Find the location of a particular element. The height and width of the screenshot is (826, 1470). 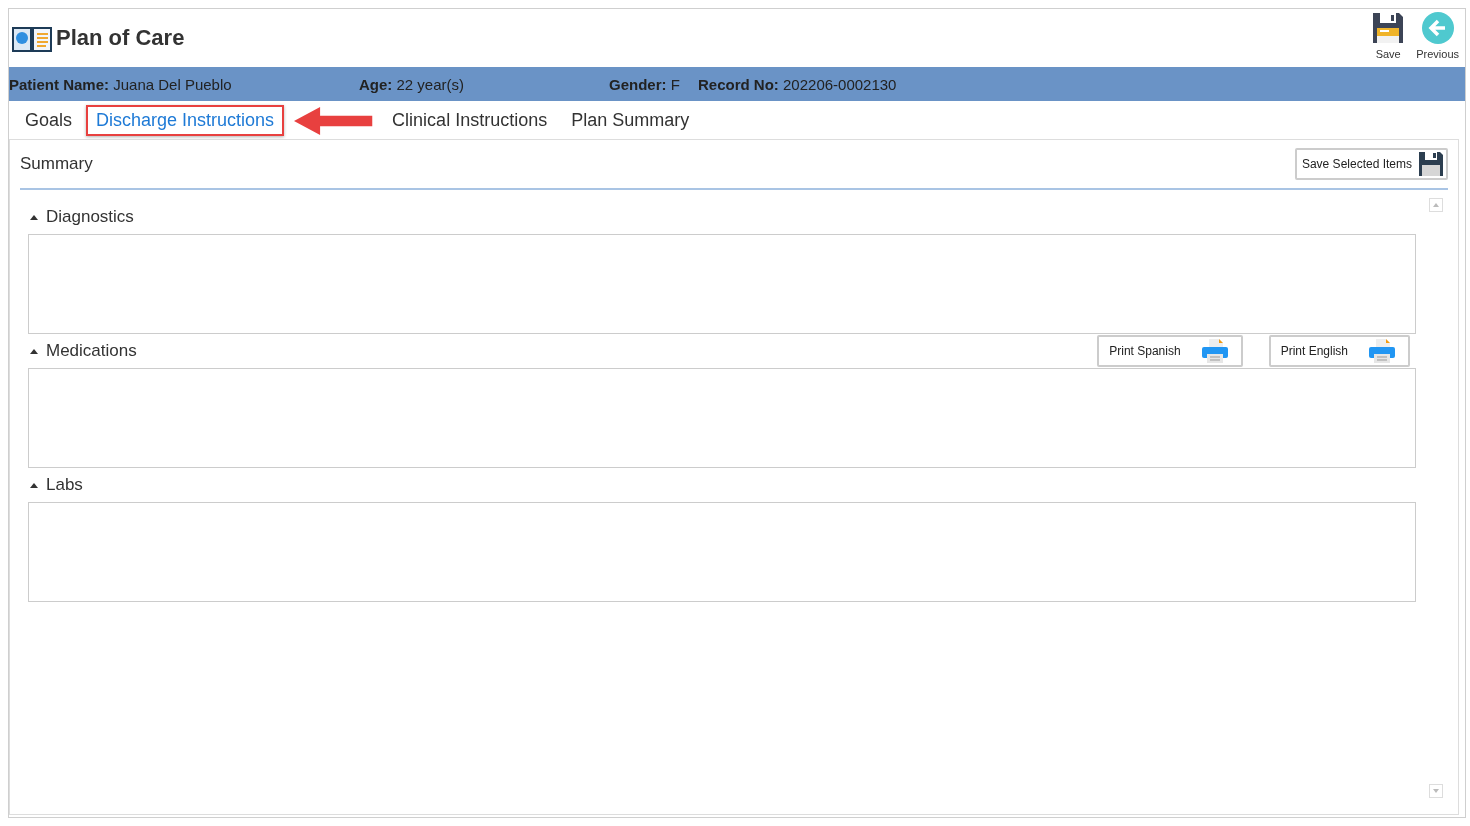

section-title: Labs is located at coordinates (64, 485).